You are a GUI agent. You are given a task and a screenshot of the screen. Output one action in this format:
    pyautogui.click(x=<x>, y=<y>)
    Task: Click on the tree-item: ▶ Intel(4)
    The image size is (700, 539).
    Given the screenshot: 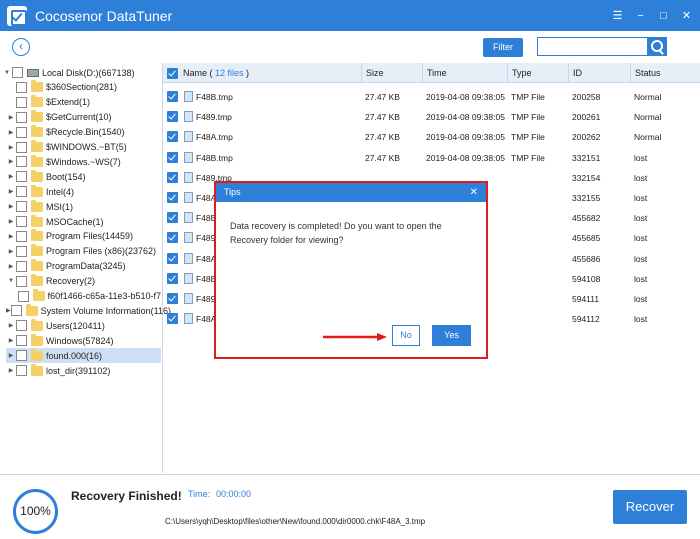 What is the action you would take?
    pyautogui.click(x=83, y=191)
    